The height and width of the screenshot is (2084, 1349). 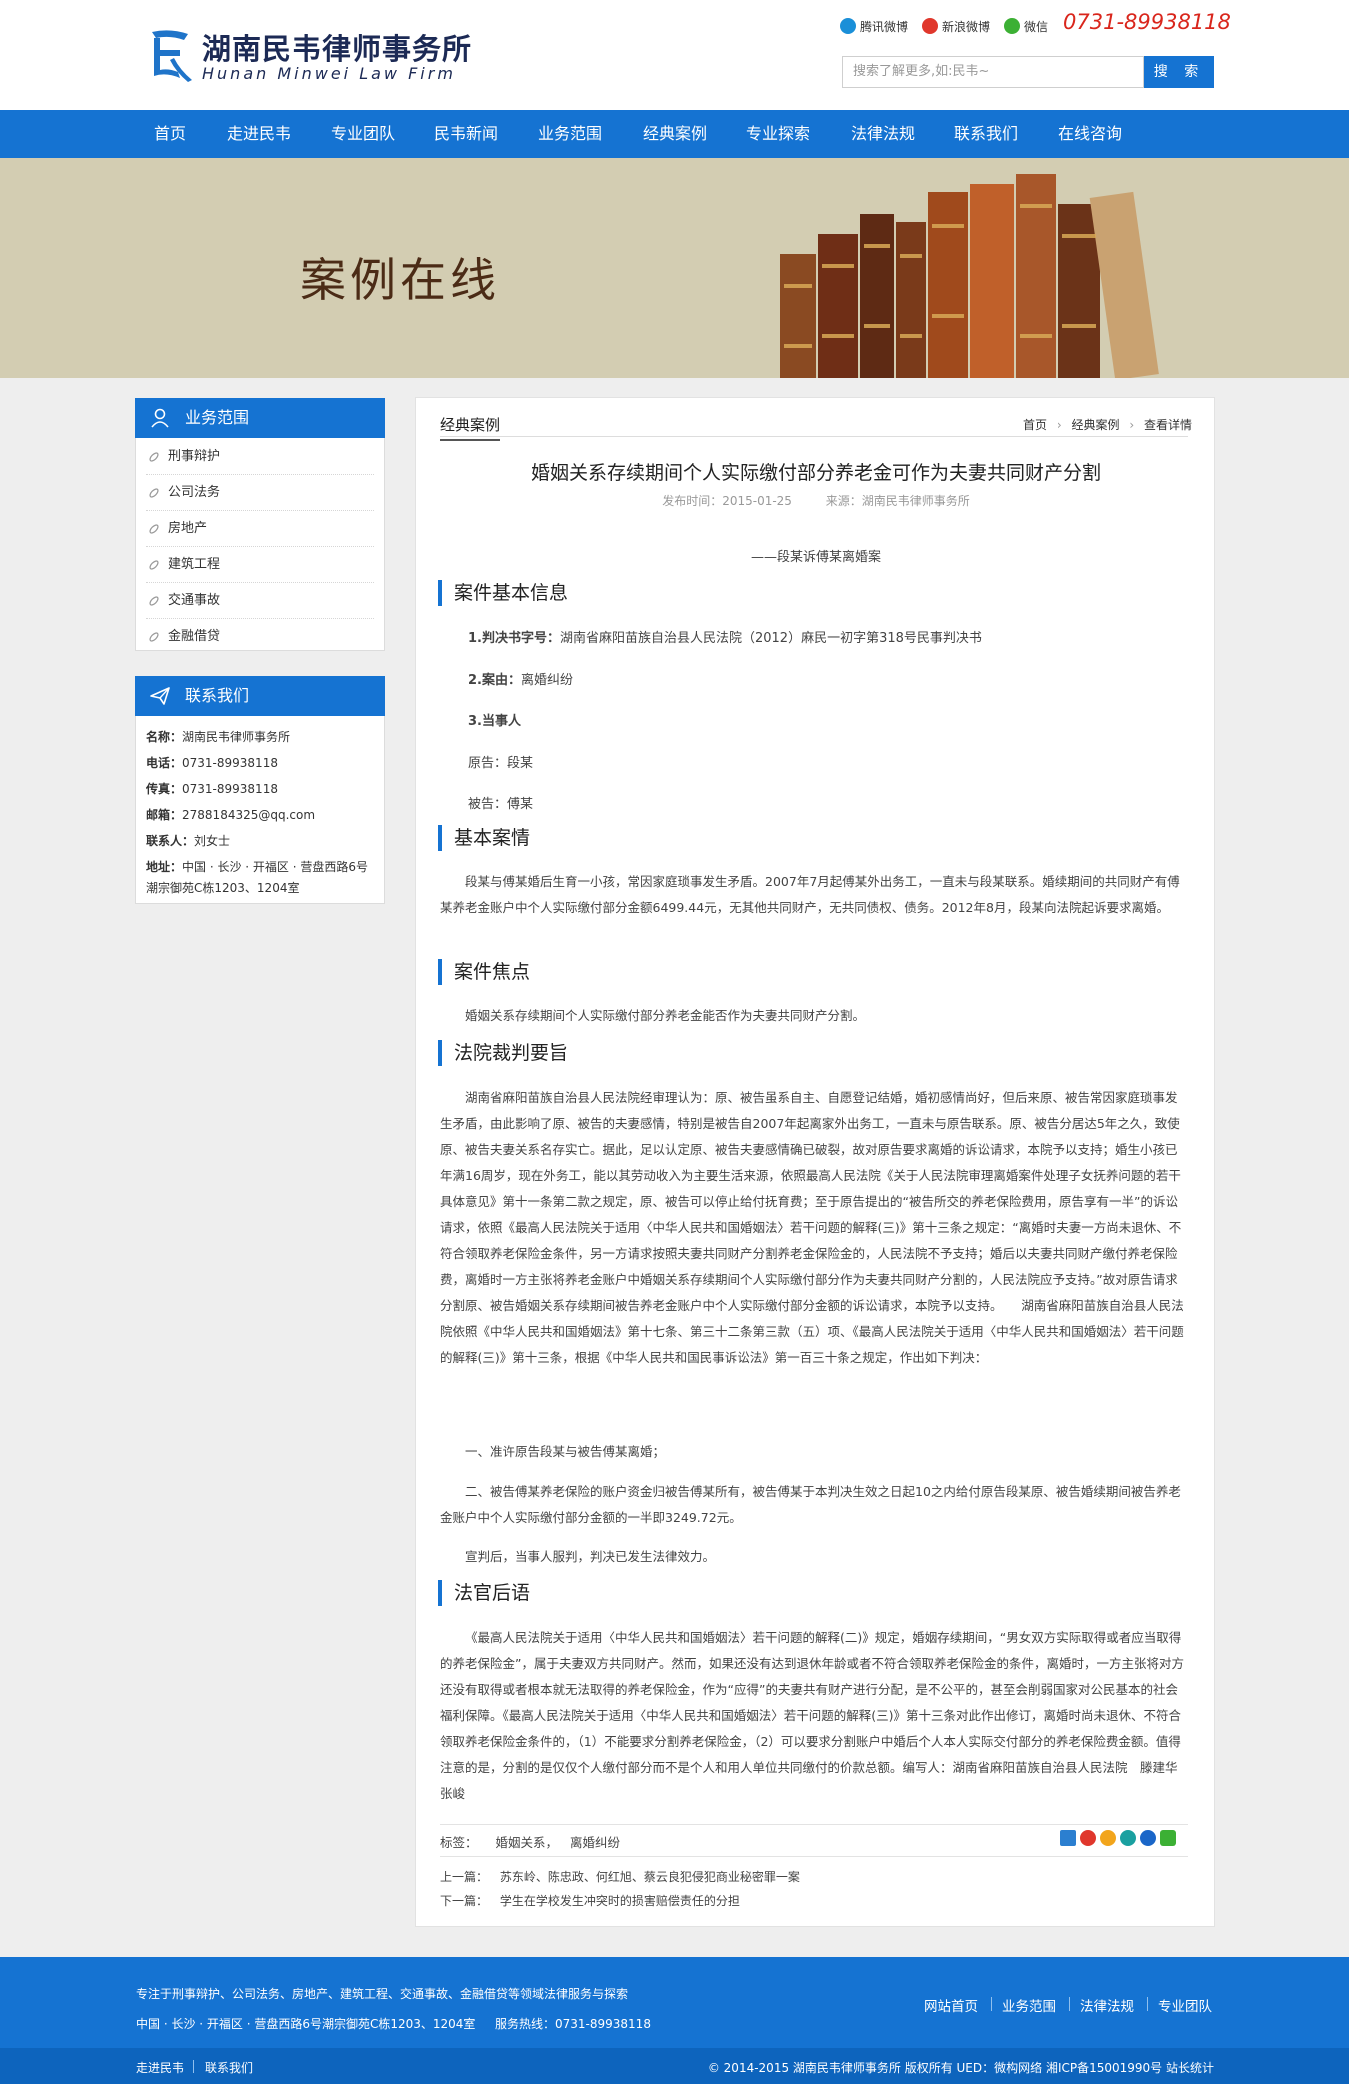 What do you see at coordinates (260, 601) in the screenshot?
I see `category-item: 交通事故` at bounding box center [260, 601].